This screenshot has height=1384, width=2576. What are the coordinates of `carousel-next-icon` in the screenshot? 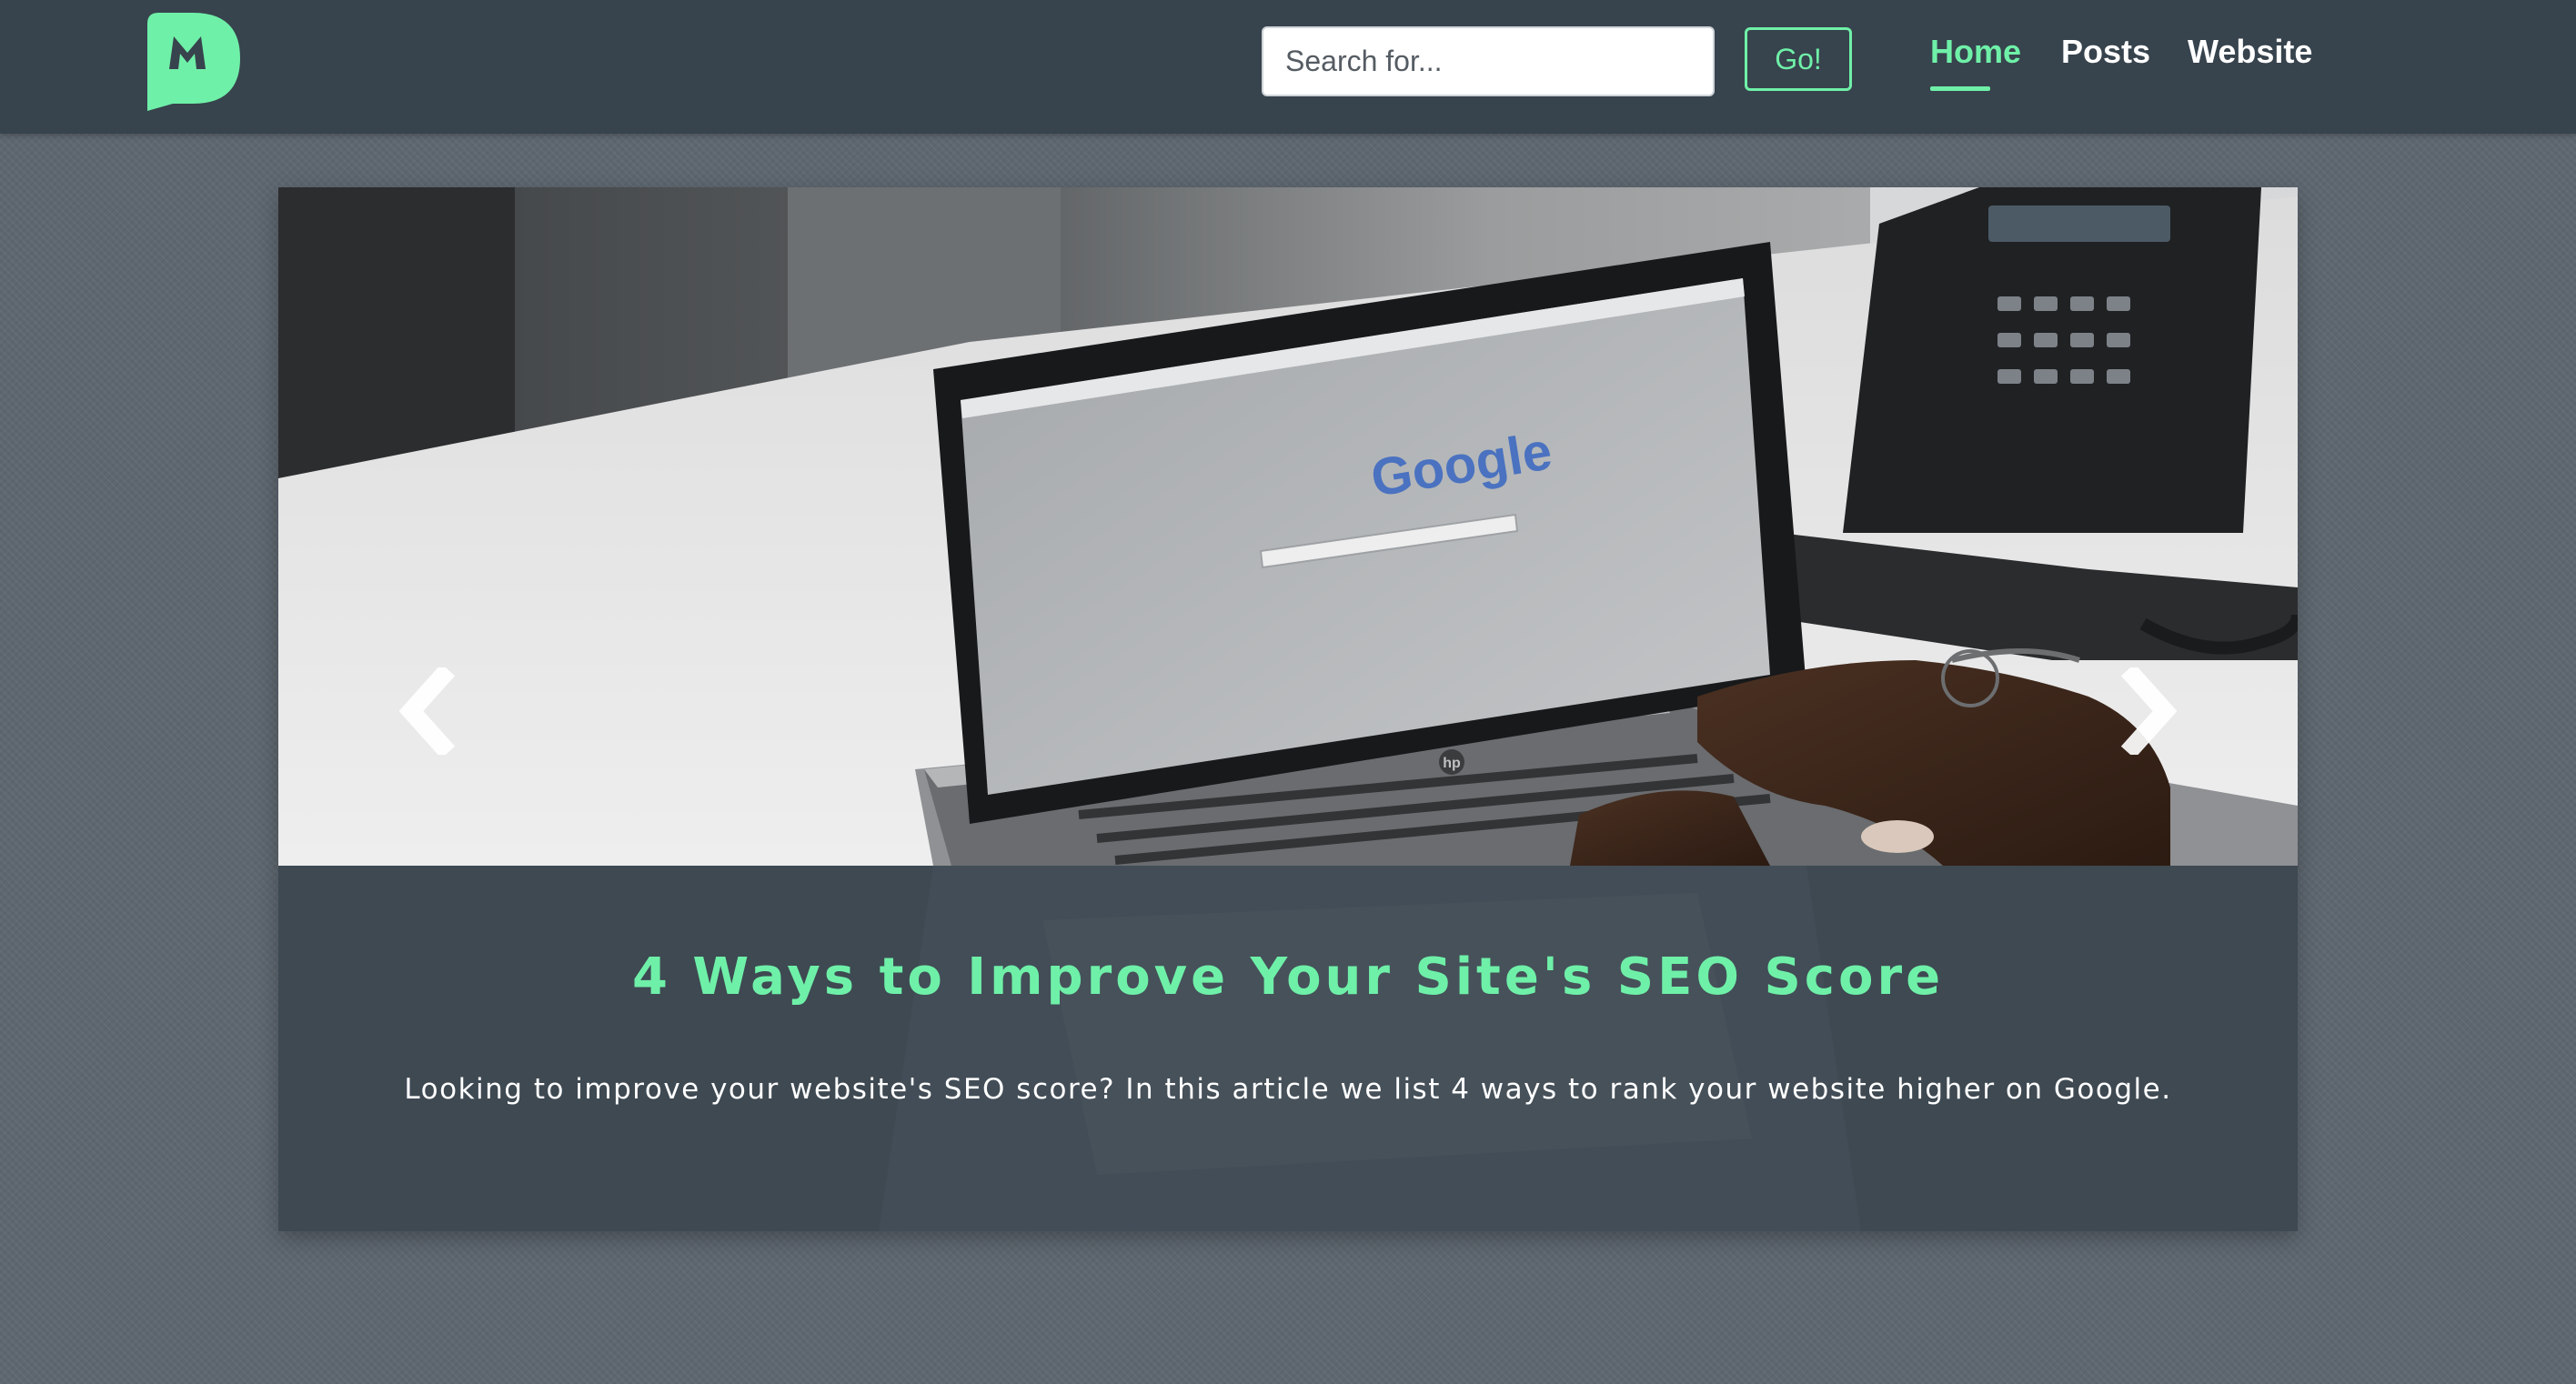 It's located at (2149, 711).